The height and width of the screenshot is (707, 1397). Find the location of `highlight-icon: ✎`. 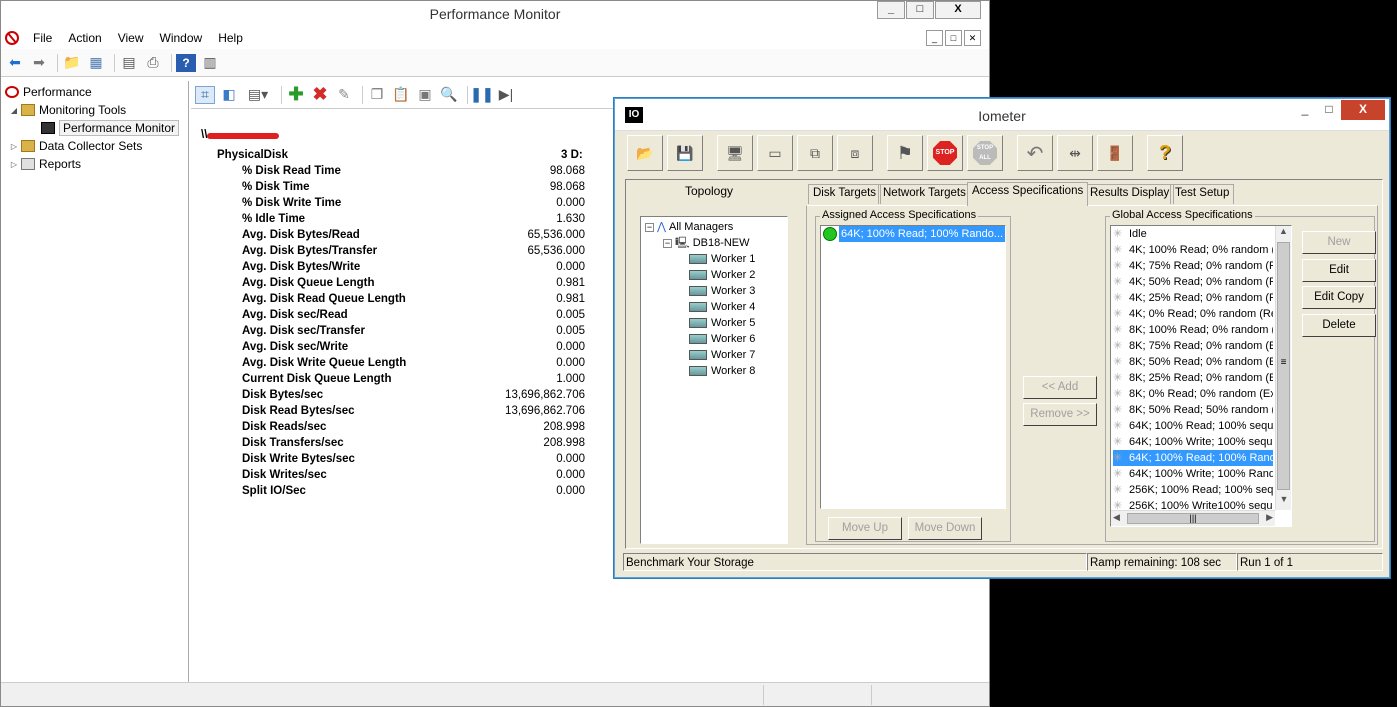

highlight-icon: ✎ is located at coordinates (344, 95).